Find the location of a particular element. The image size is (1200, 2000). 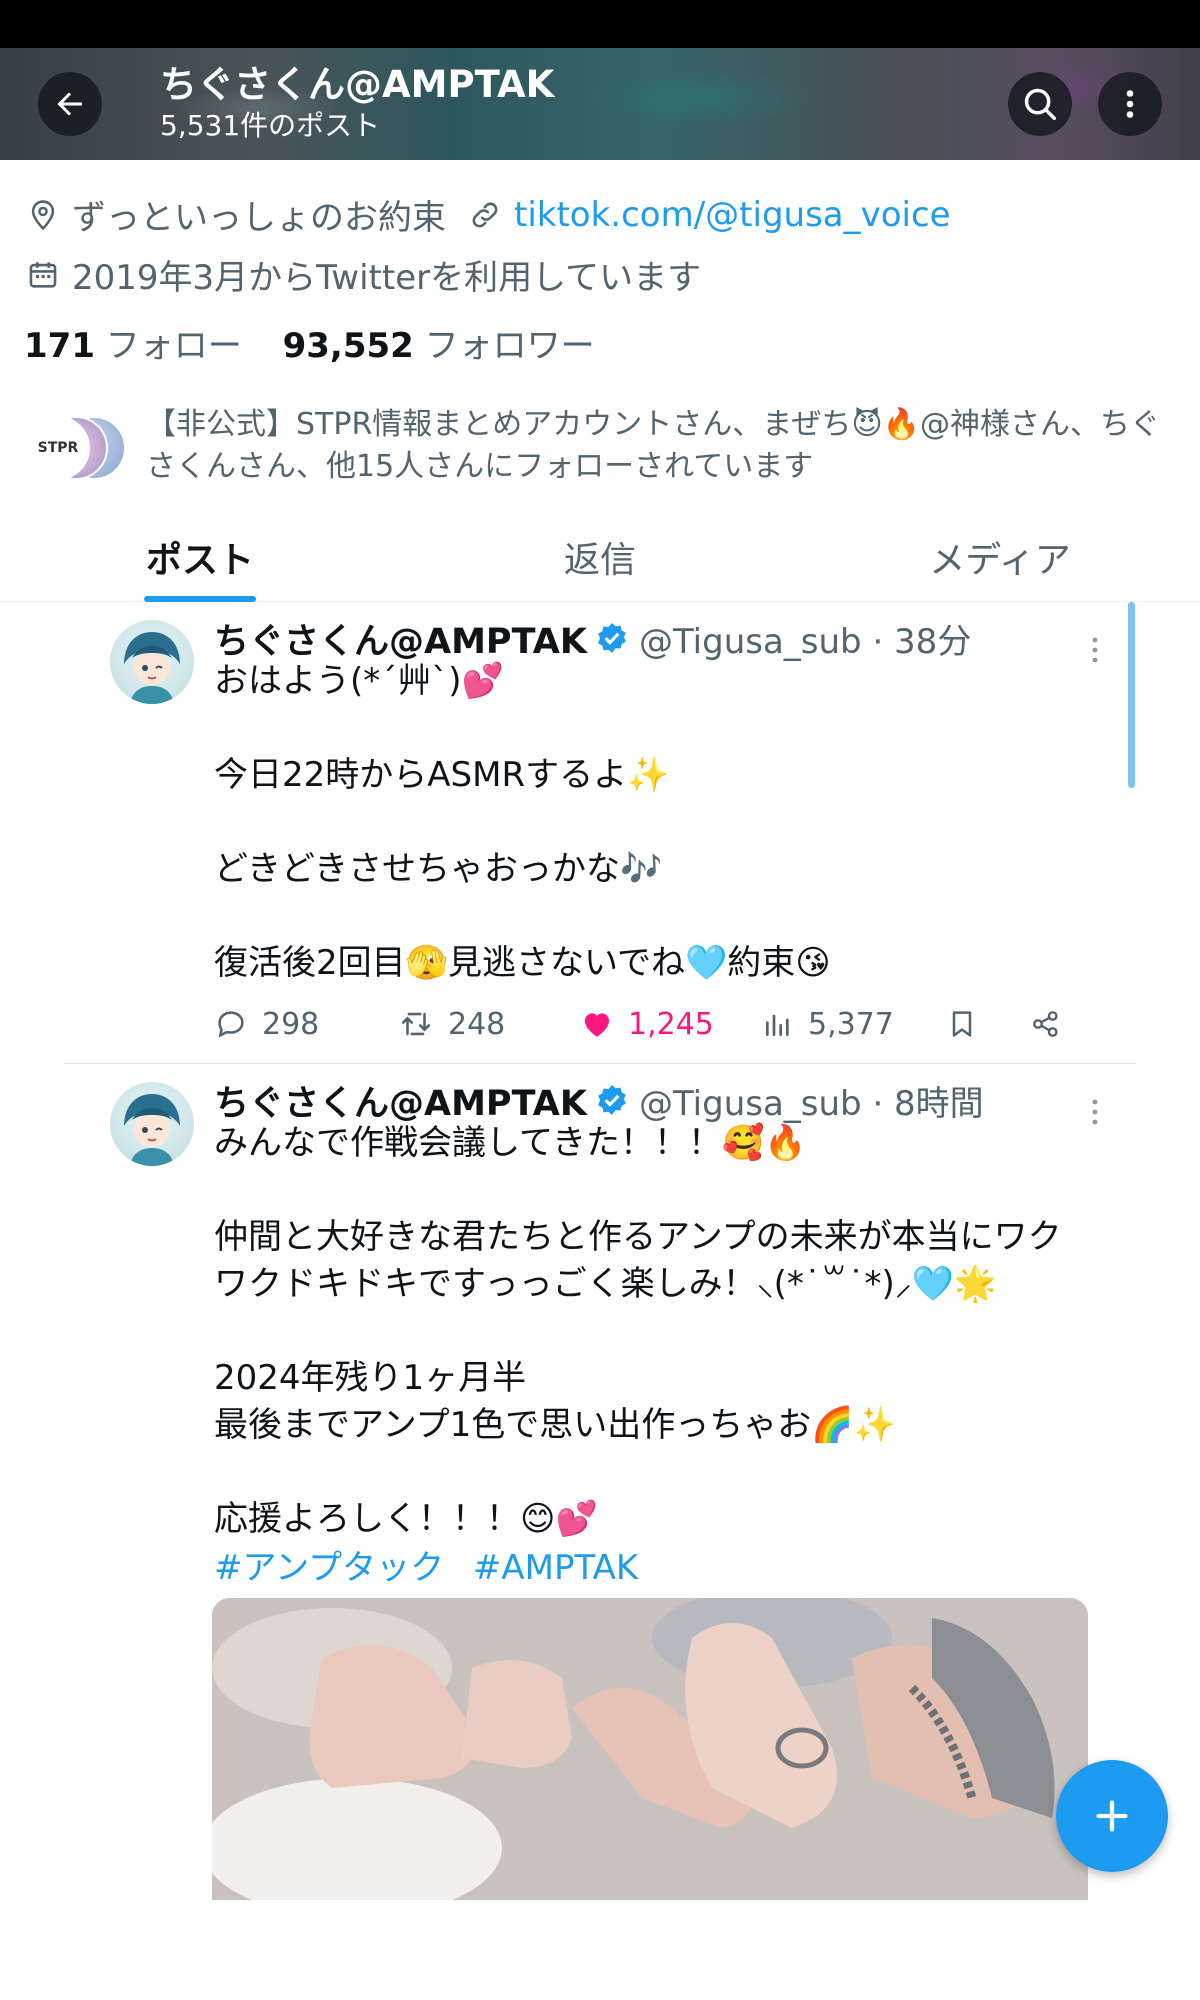

heart-filled-icon is located at coordinates (597, 1025).